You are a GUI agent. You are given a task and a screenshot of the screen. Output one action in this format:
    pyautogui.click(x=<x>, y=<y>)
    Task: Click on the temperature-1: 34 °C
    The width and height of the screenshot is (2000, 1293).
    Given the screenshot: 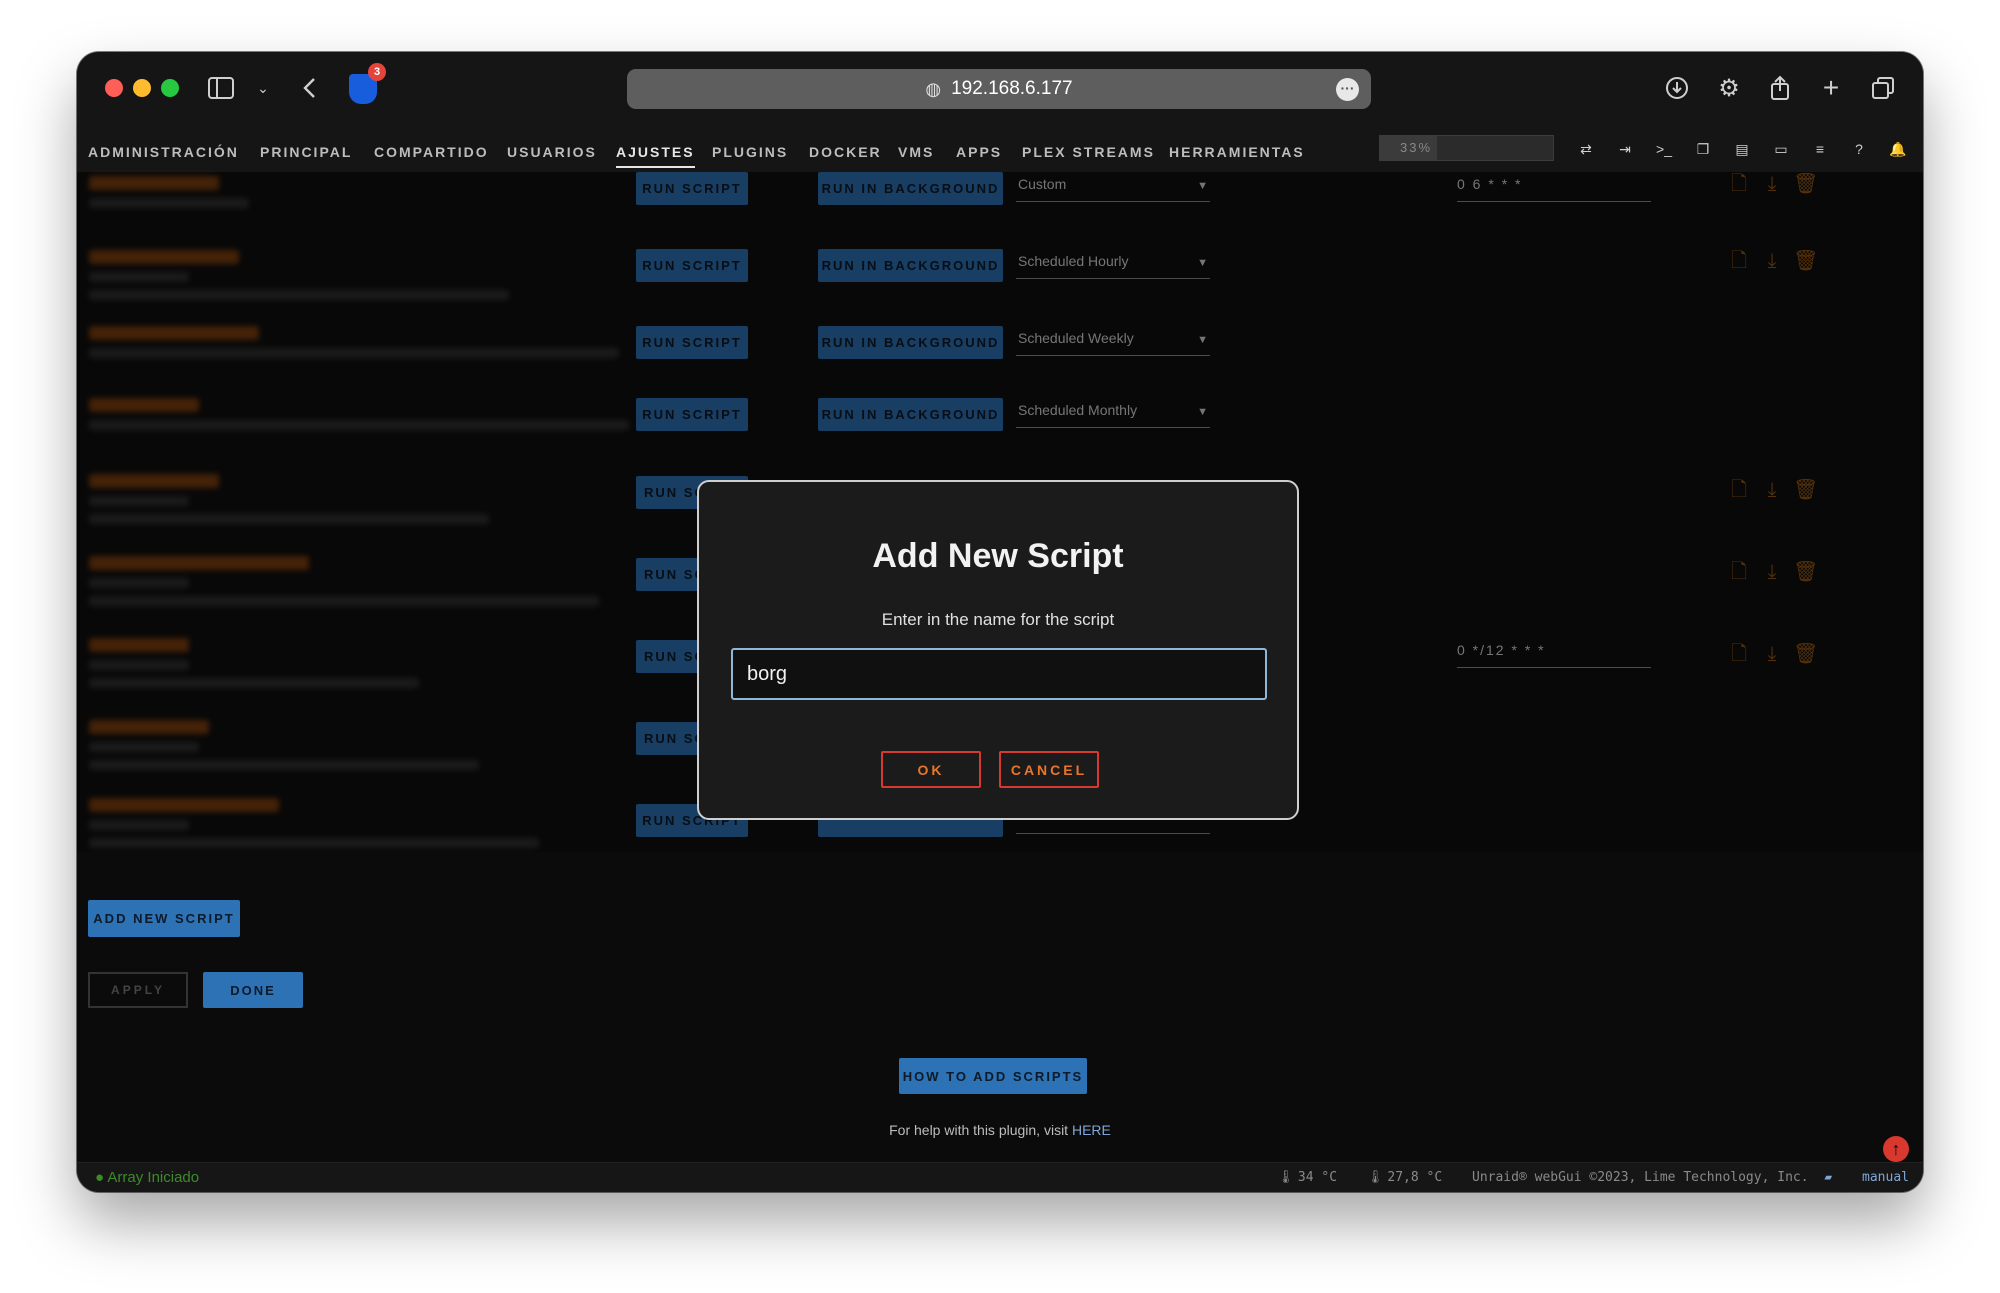 What is the action you would take?
    pyautogui.click(x=1317, y=1177)
    